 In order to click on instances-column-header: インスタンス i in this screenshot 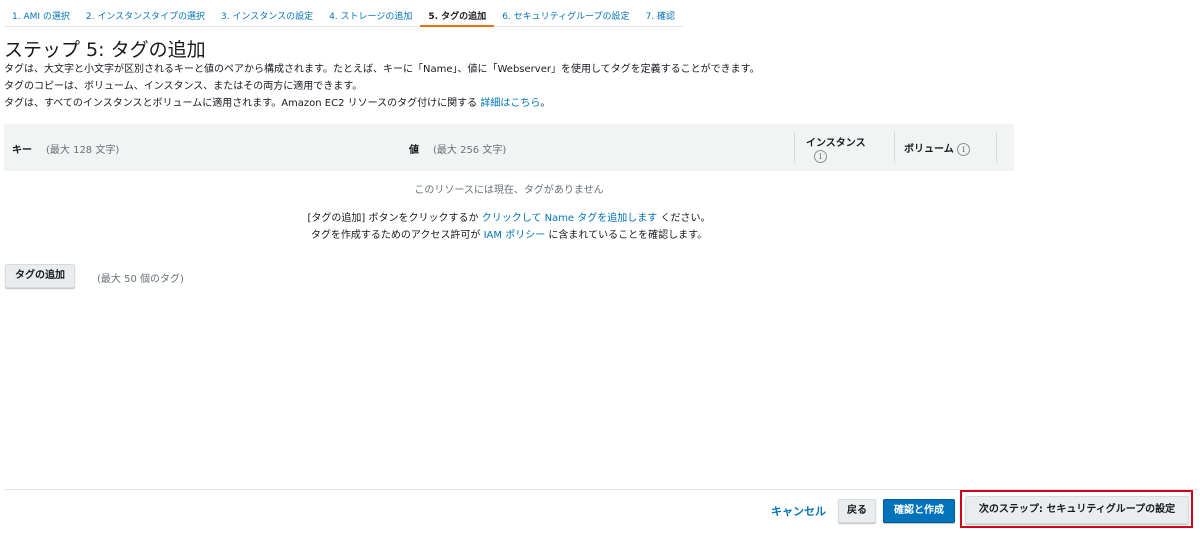, I will do `click(836, 148)`.